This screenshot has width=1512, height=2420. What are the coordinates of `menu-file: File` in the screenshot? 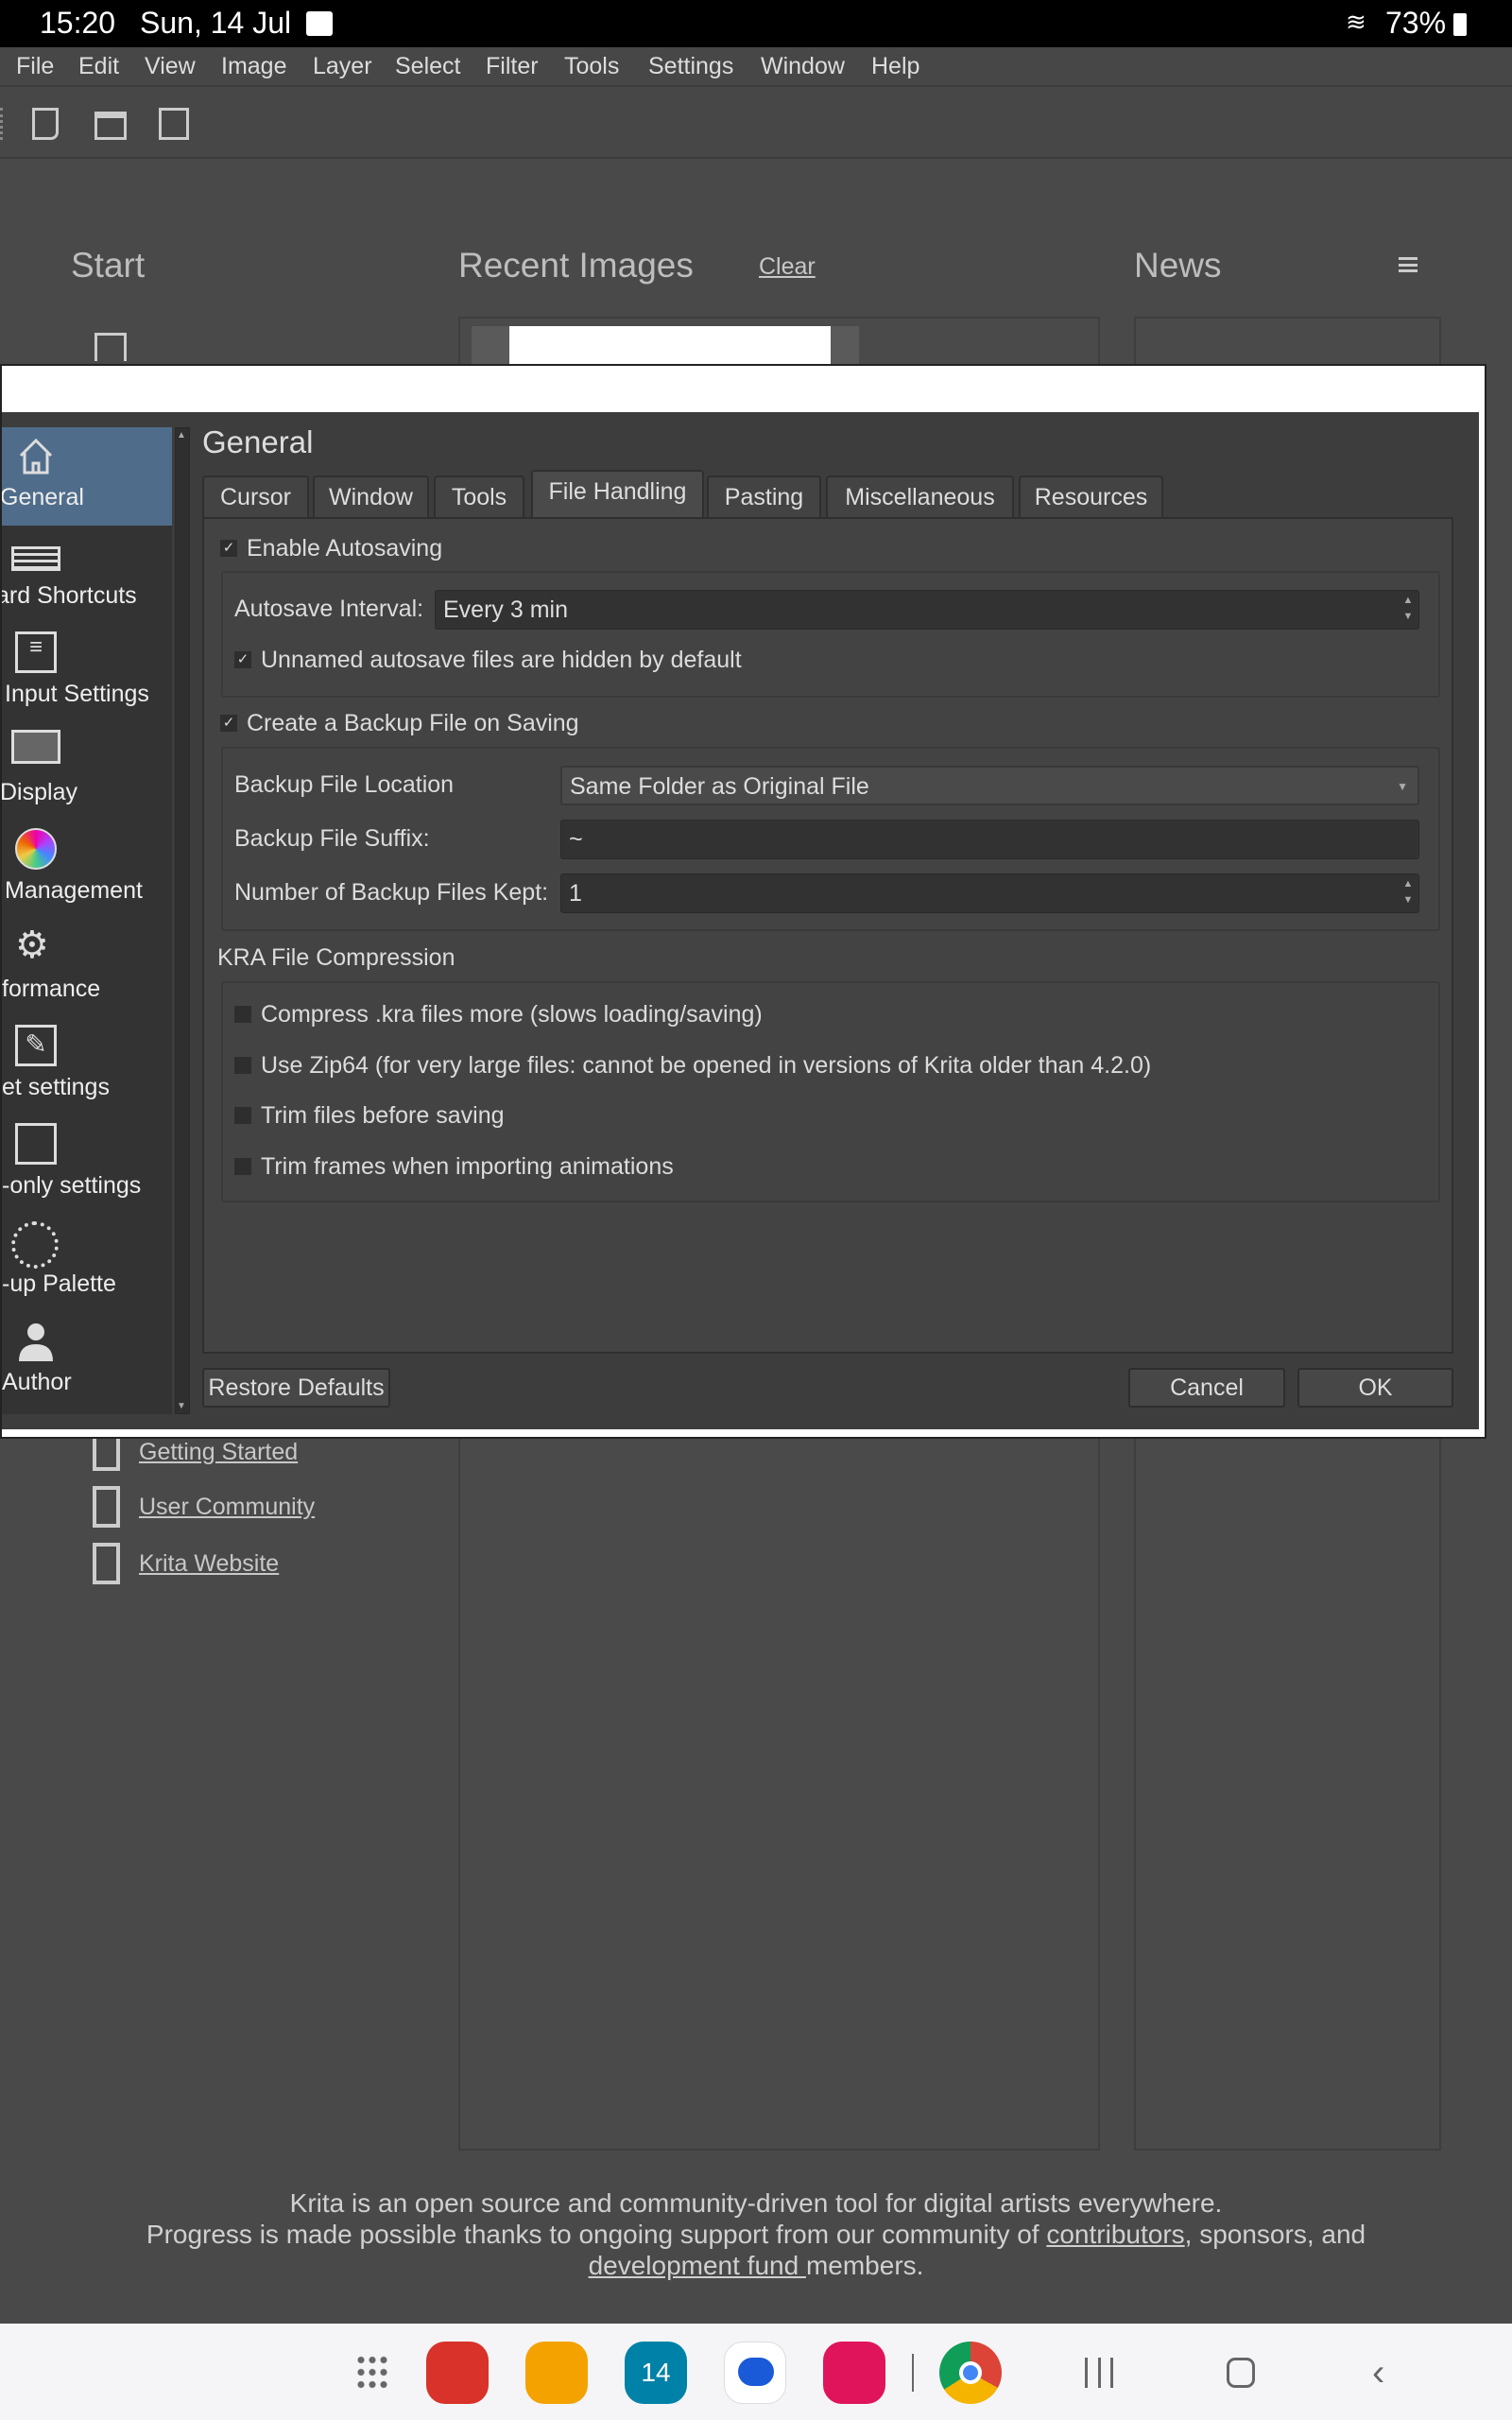 It's located at (35, 66).